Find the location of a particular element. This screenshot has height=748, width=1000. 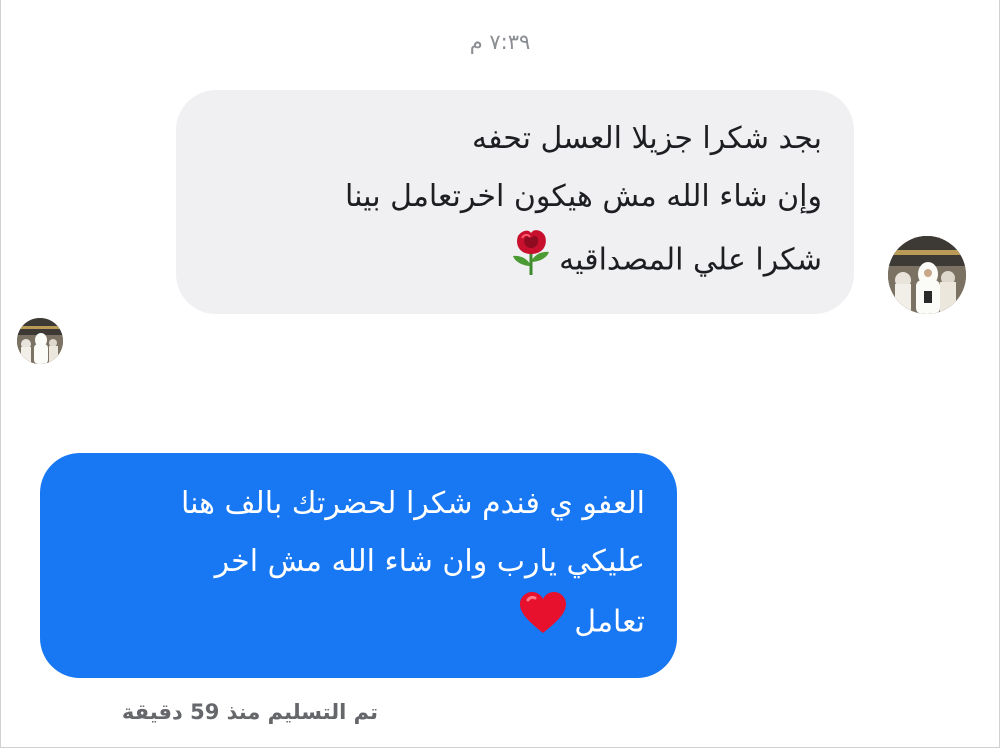

rose-icon is located at coordinates (531, 261).